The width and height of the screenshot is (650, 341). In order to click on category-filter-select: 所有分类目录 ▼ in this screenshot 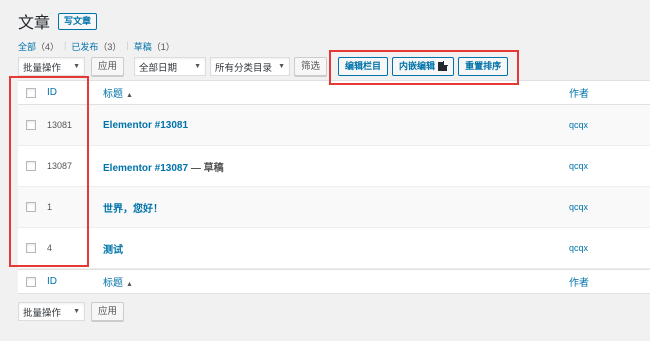, I will do `click(250, 66)`.